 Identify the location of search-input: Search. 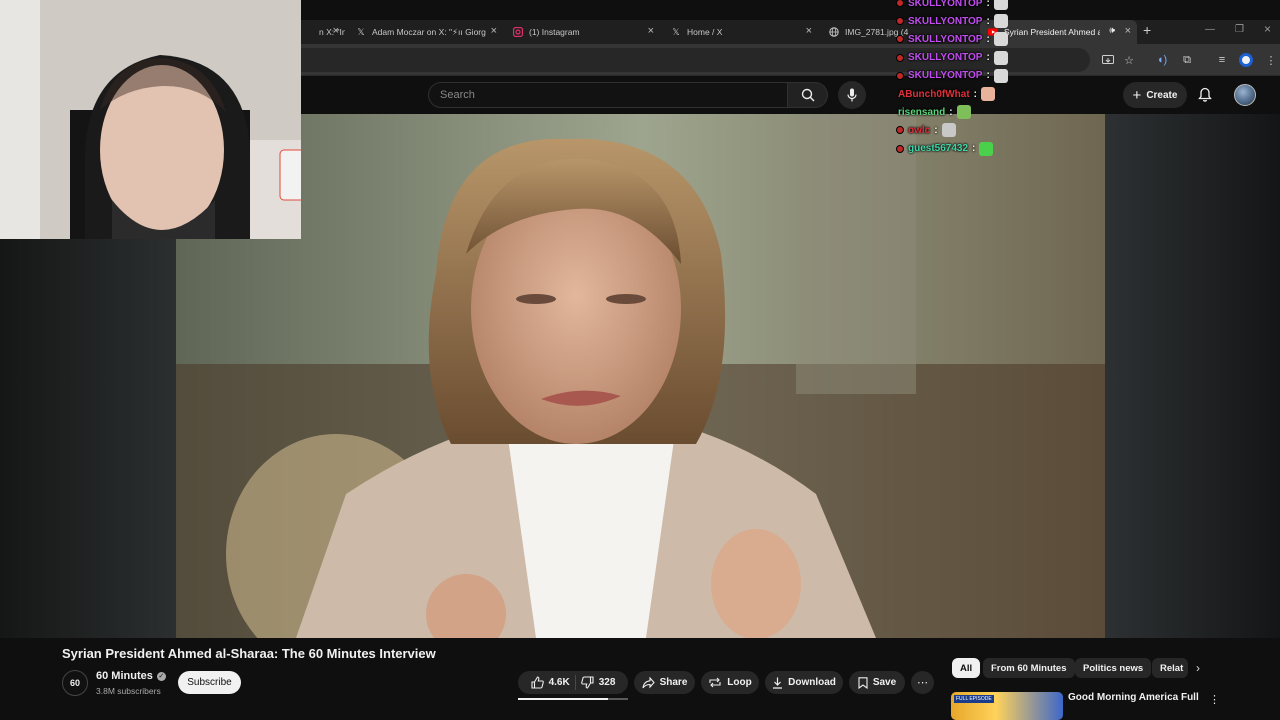
(608, 95).